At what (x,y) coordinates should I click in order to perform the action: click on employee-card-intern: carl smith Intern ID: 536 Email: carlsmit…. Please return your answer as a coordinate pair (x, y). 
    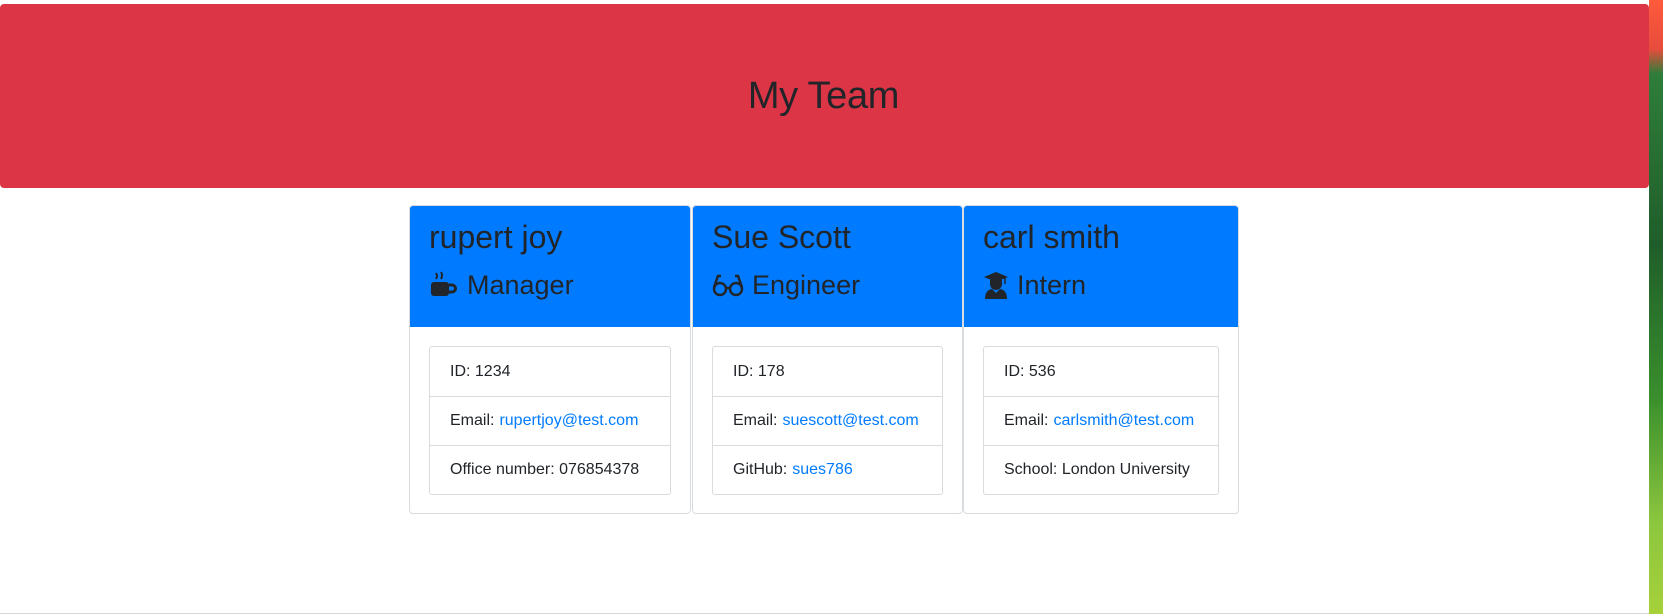
    Looking at the image, I should click on (1101, 359).